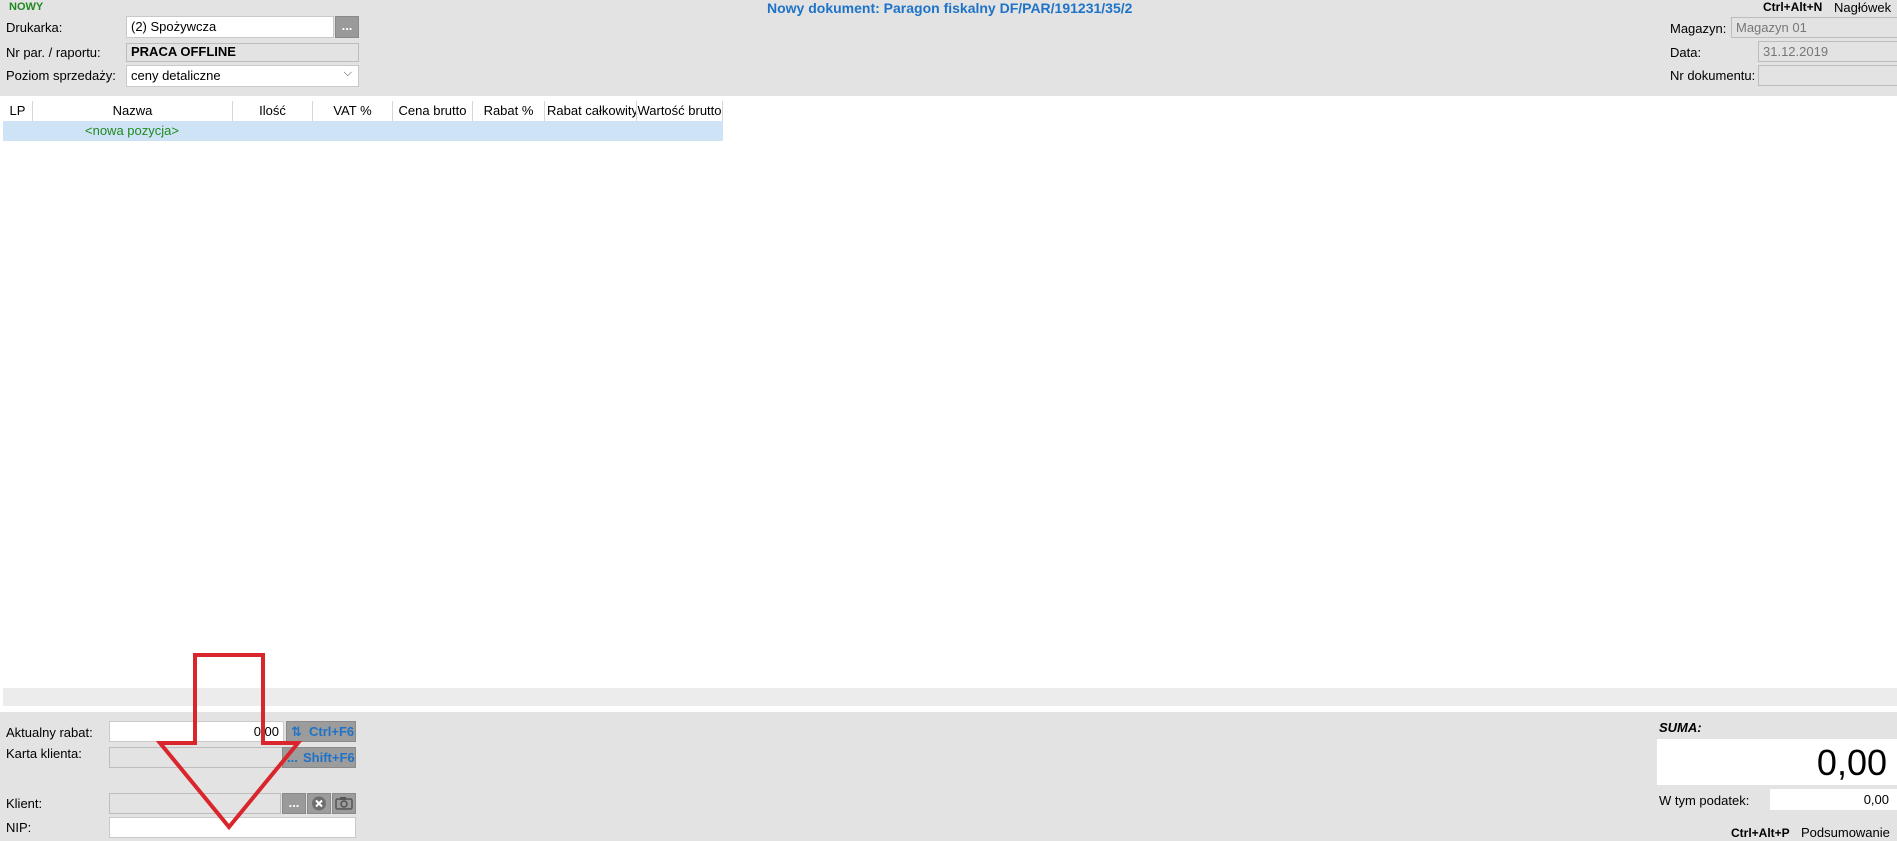 The height and width of the screenshot is (841, 1897). Describe the element at coordinates (229, 741) in the screenshot. I see `down-arrow-annotation` at that location.